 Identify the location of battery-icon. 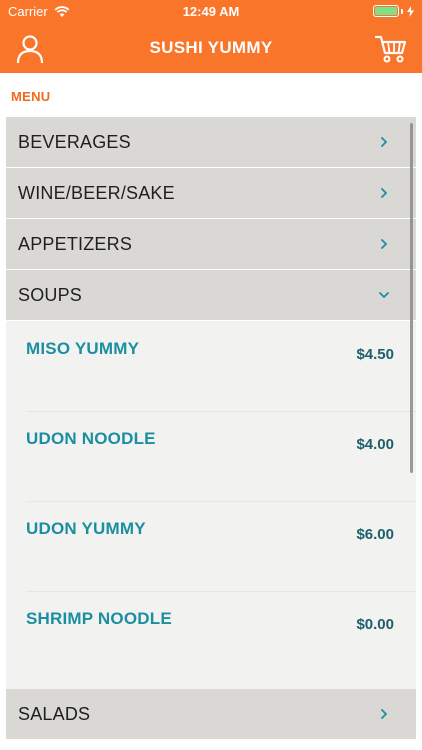
(386, 11).